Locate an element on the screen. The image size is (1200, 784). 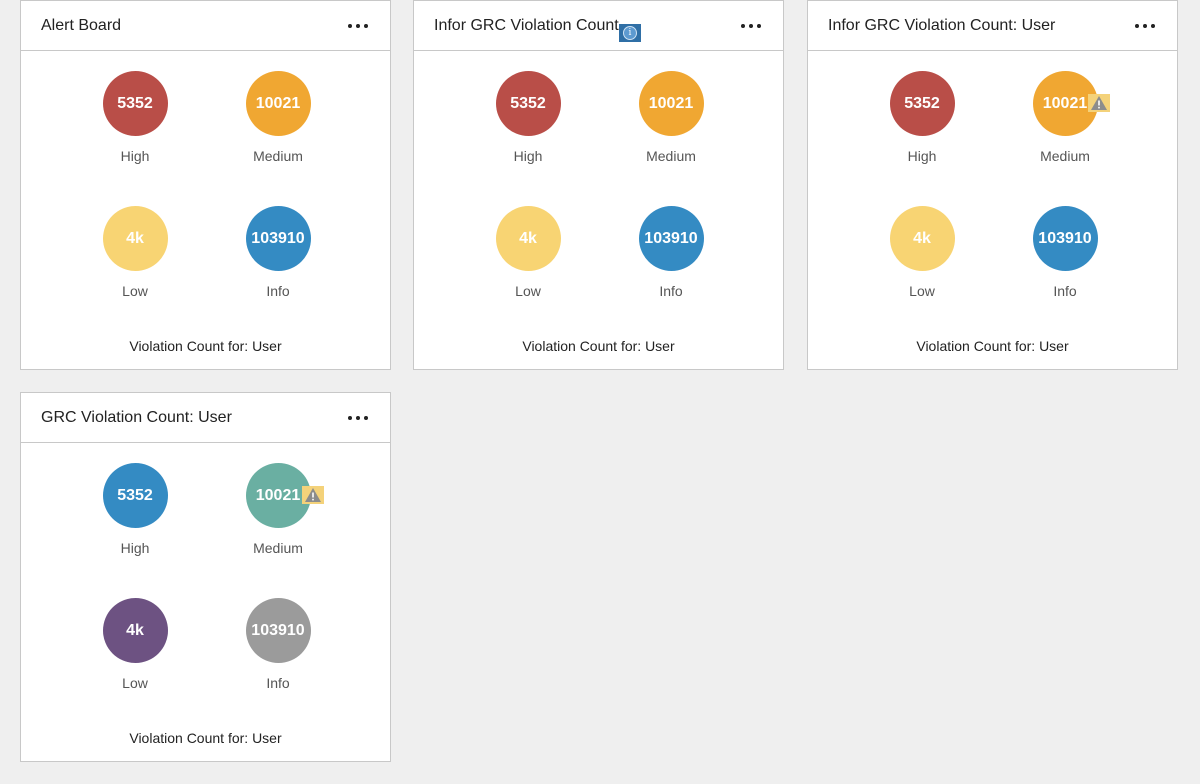
card-header: GRC Violation Count: User is located at coordinates (205, 418).